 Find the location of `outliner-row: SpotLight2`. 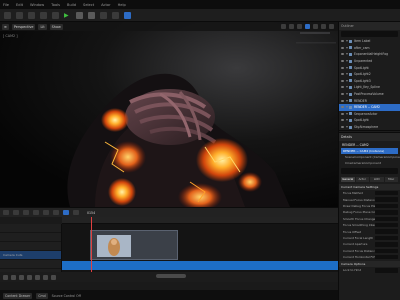

outliner-row: SpotLight2 is located at coordinates (369, 74).